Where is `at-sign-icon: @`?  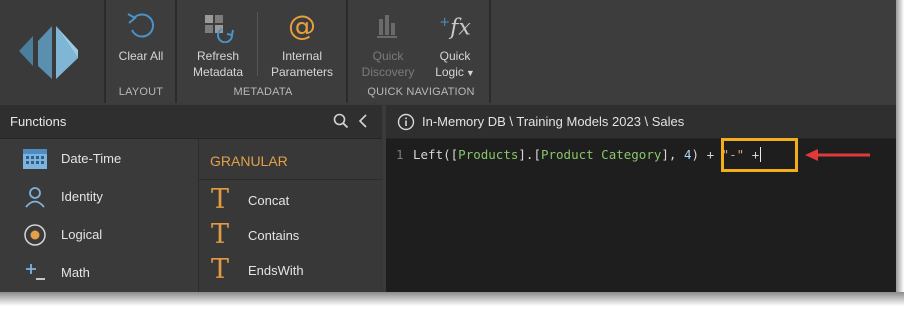
at-sign-icon: @ is located at coordinates (302, 25).